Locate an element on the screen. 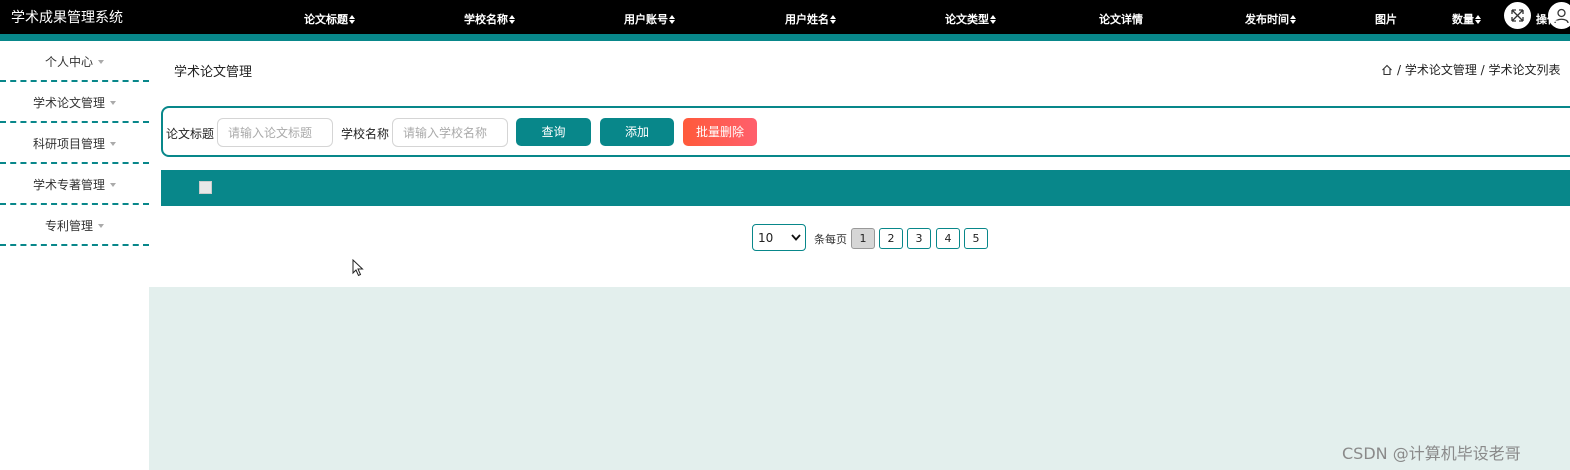  select-all-checkbox is located at coordinates (205, 187).